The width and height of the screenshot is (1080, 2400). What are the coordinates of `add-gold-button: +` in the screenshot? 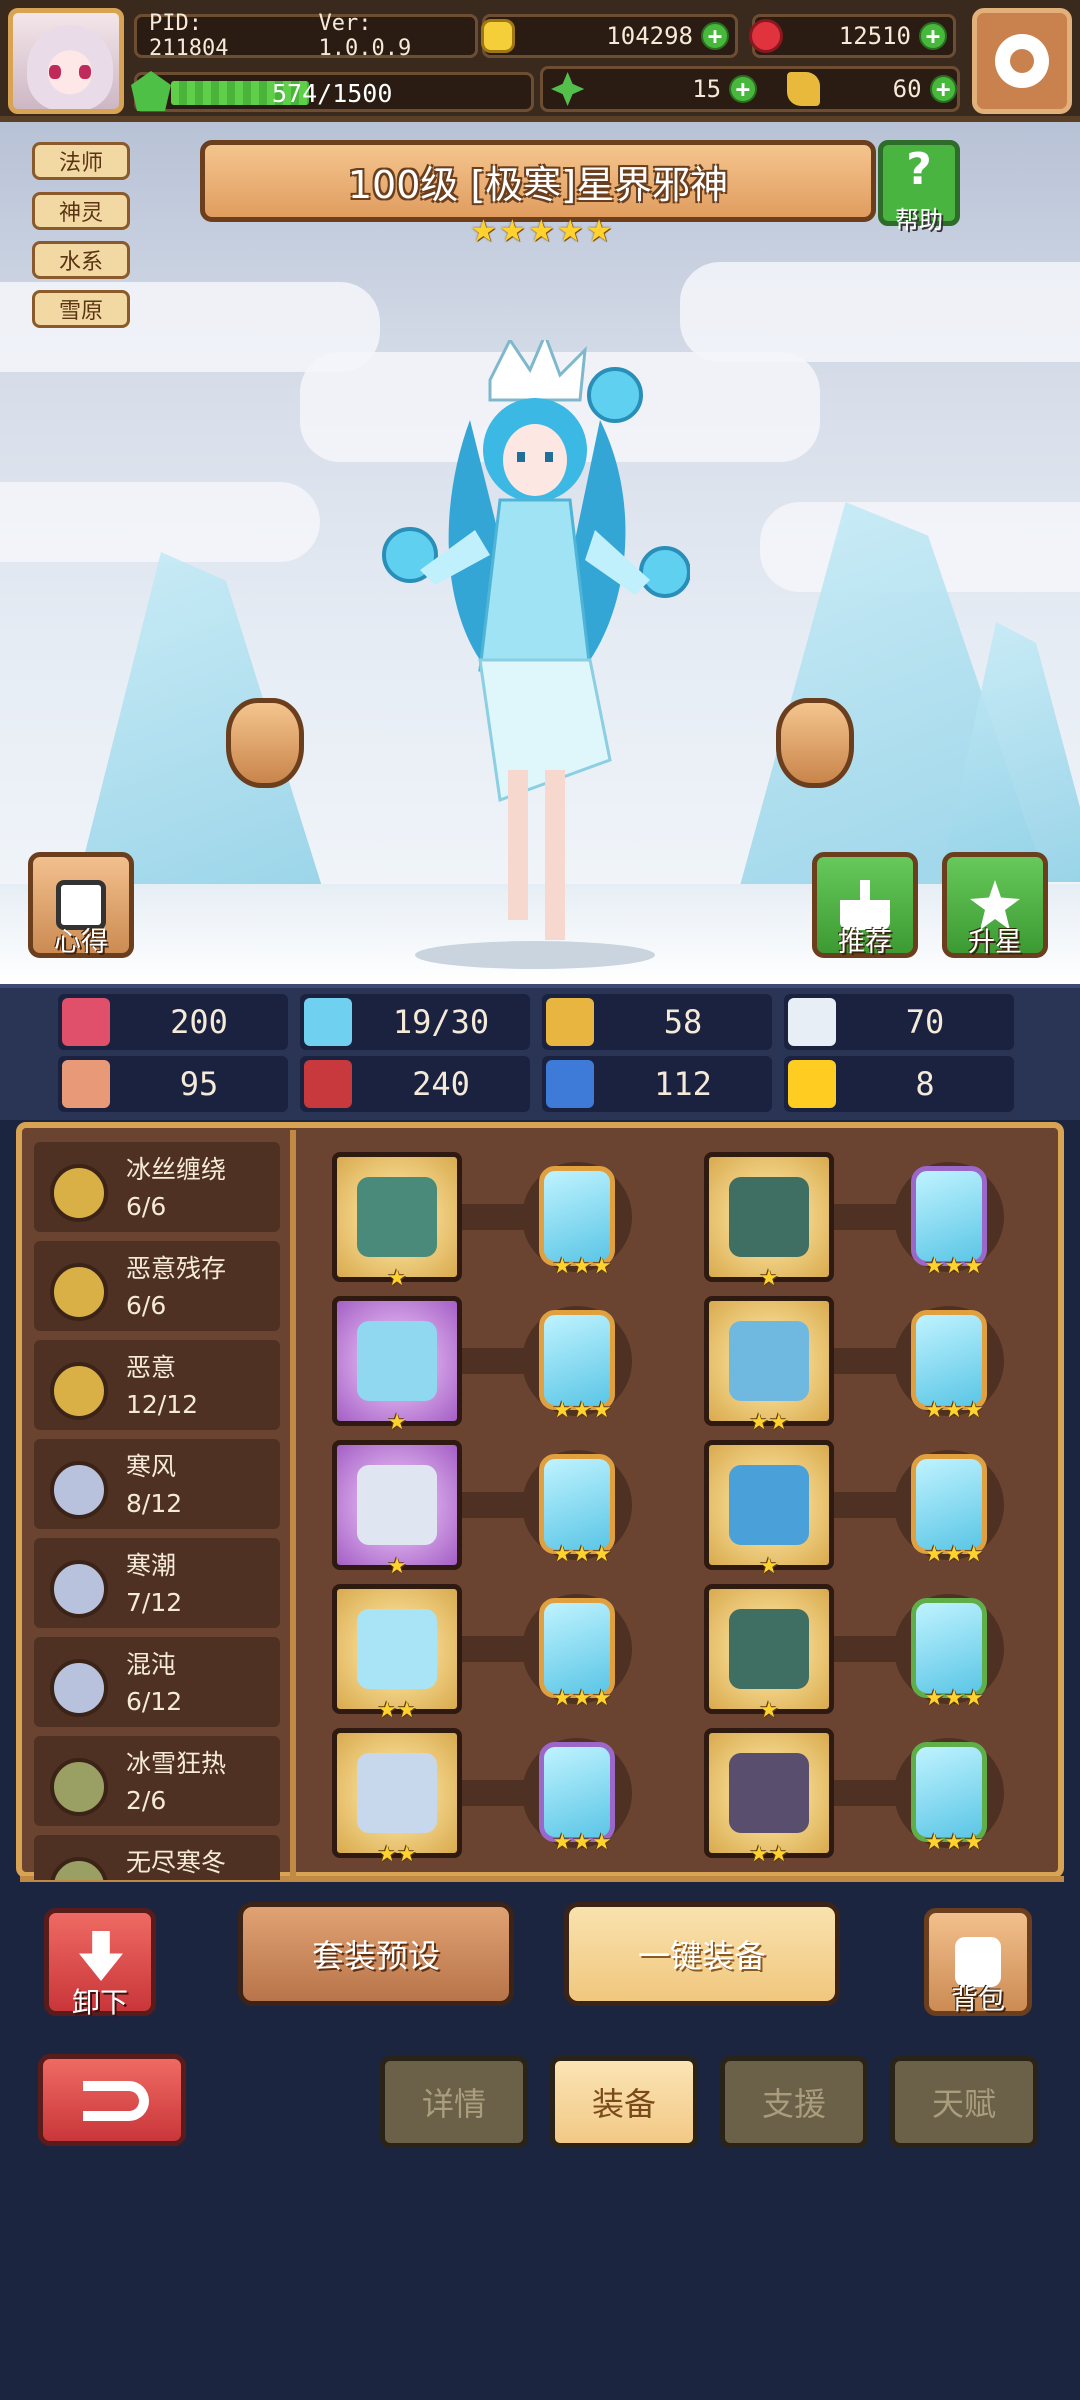 It's located at (715, 36).